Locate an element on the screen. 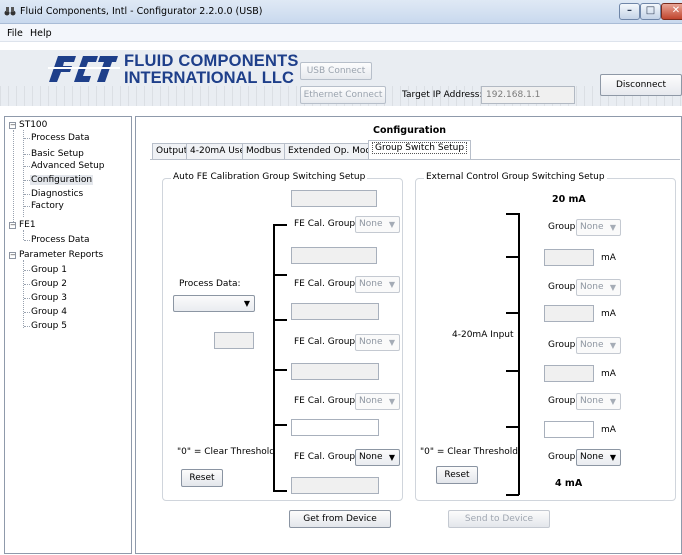  tab-group-switch-setup: Group Switch Setup is located at coordinates (420, 150).